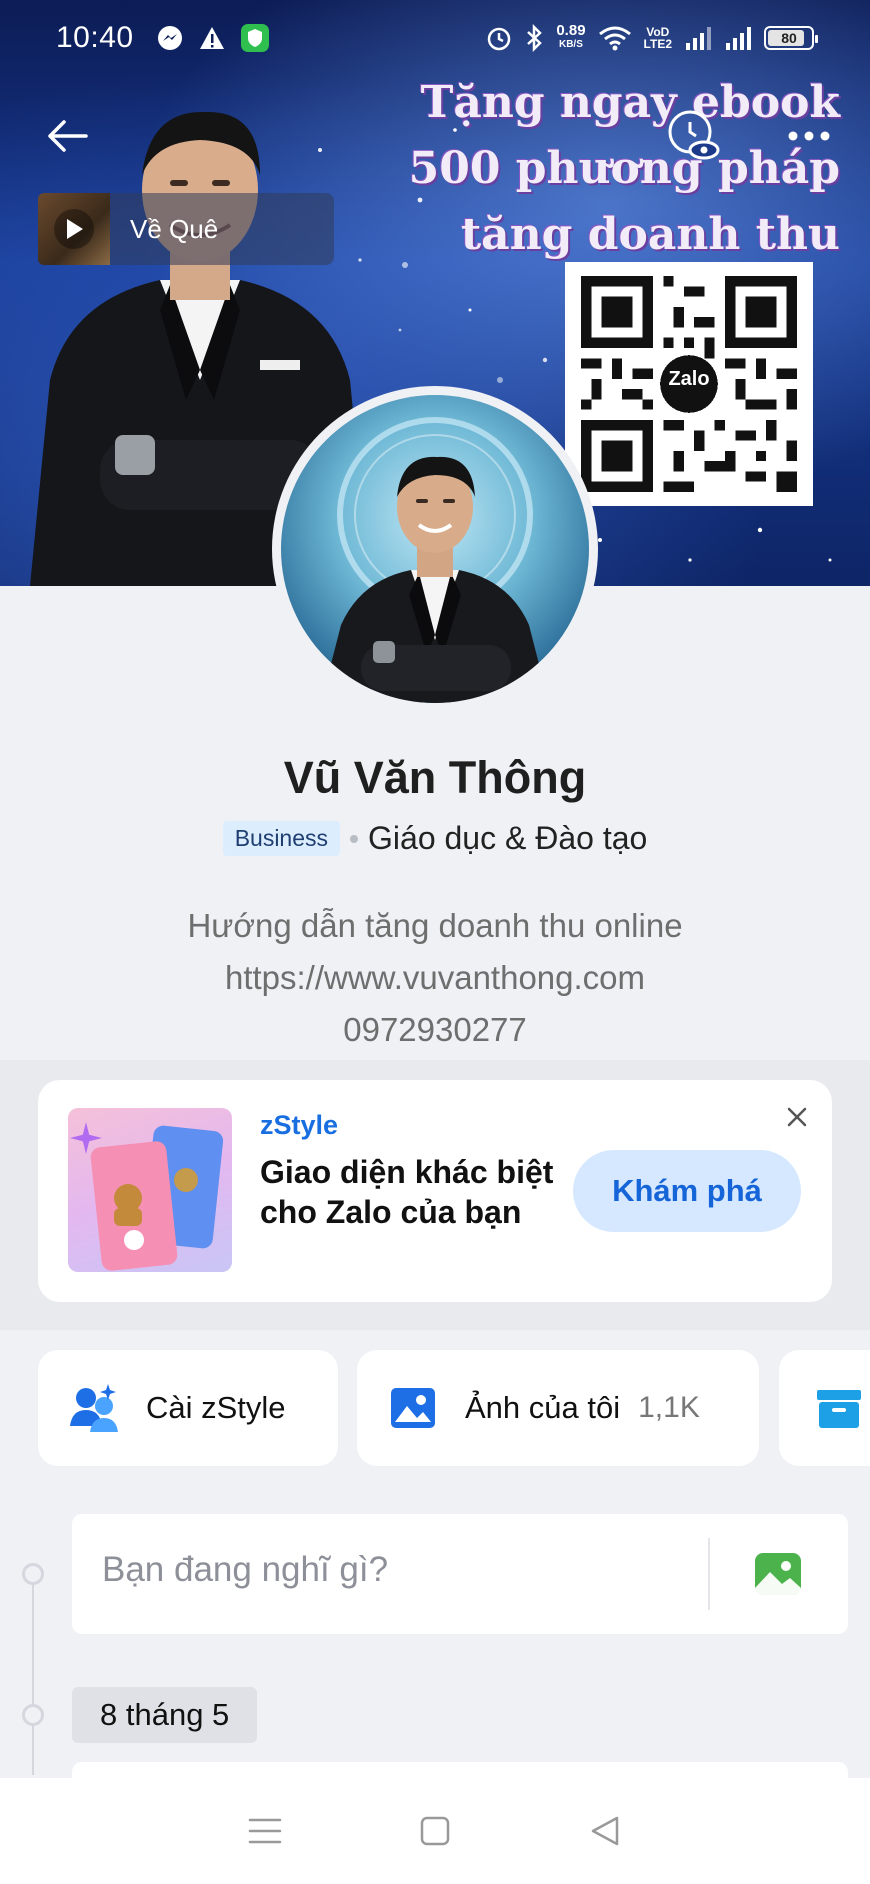 The width and height of the screenshot is (870, 1884). I want to click on shortcut-archive, so click(824, 1408).